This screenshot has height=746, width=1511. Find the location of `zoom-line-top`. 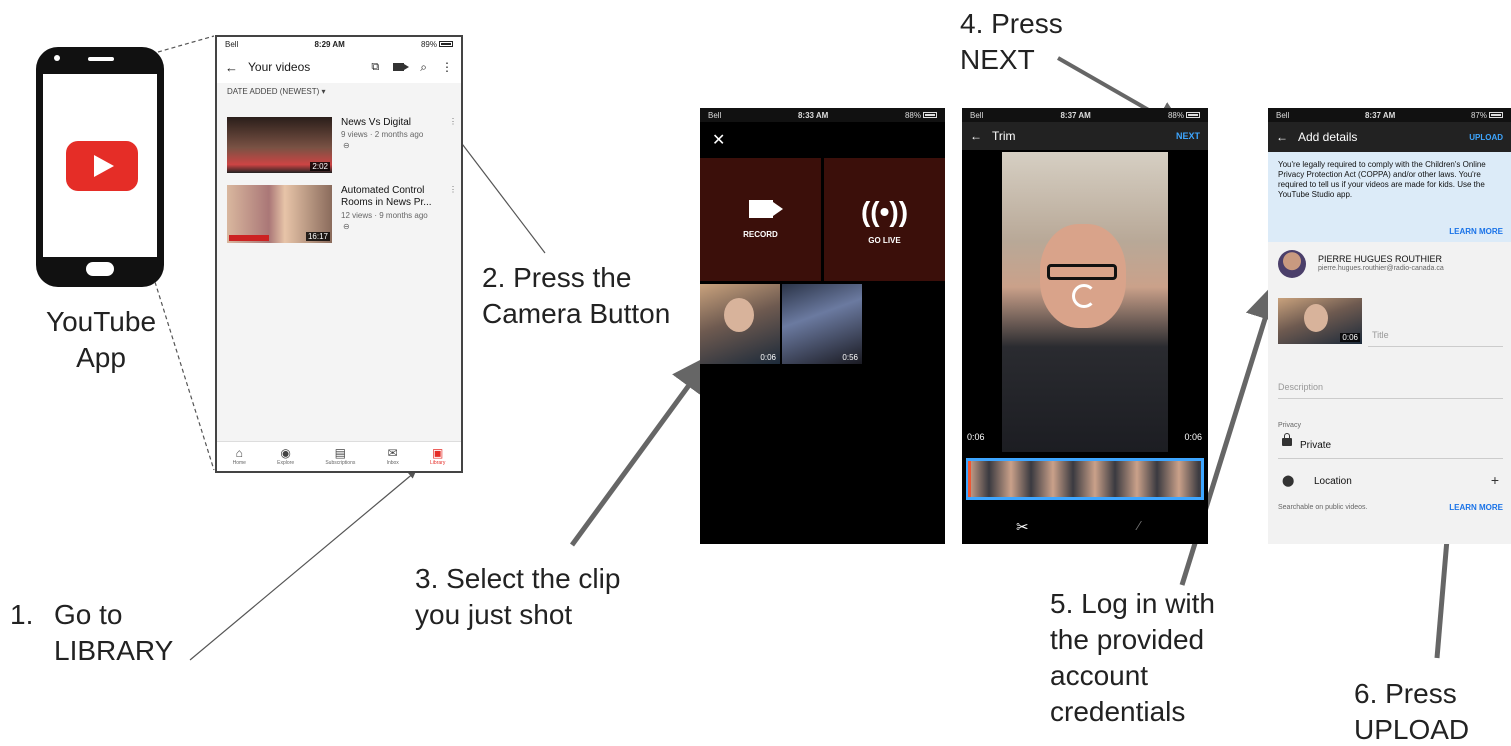

zoom-line-top is located at coordinates (186, 44).